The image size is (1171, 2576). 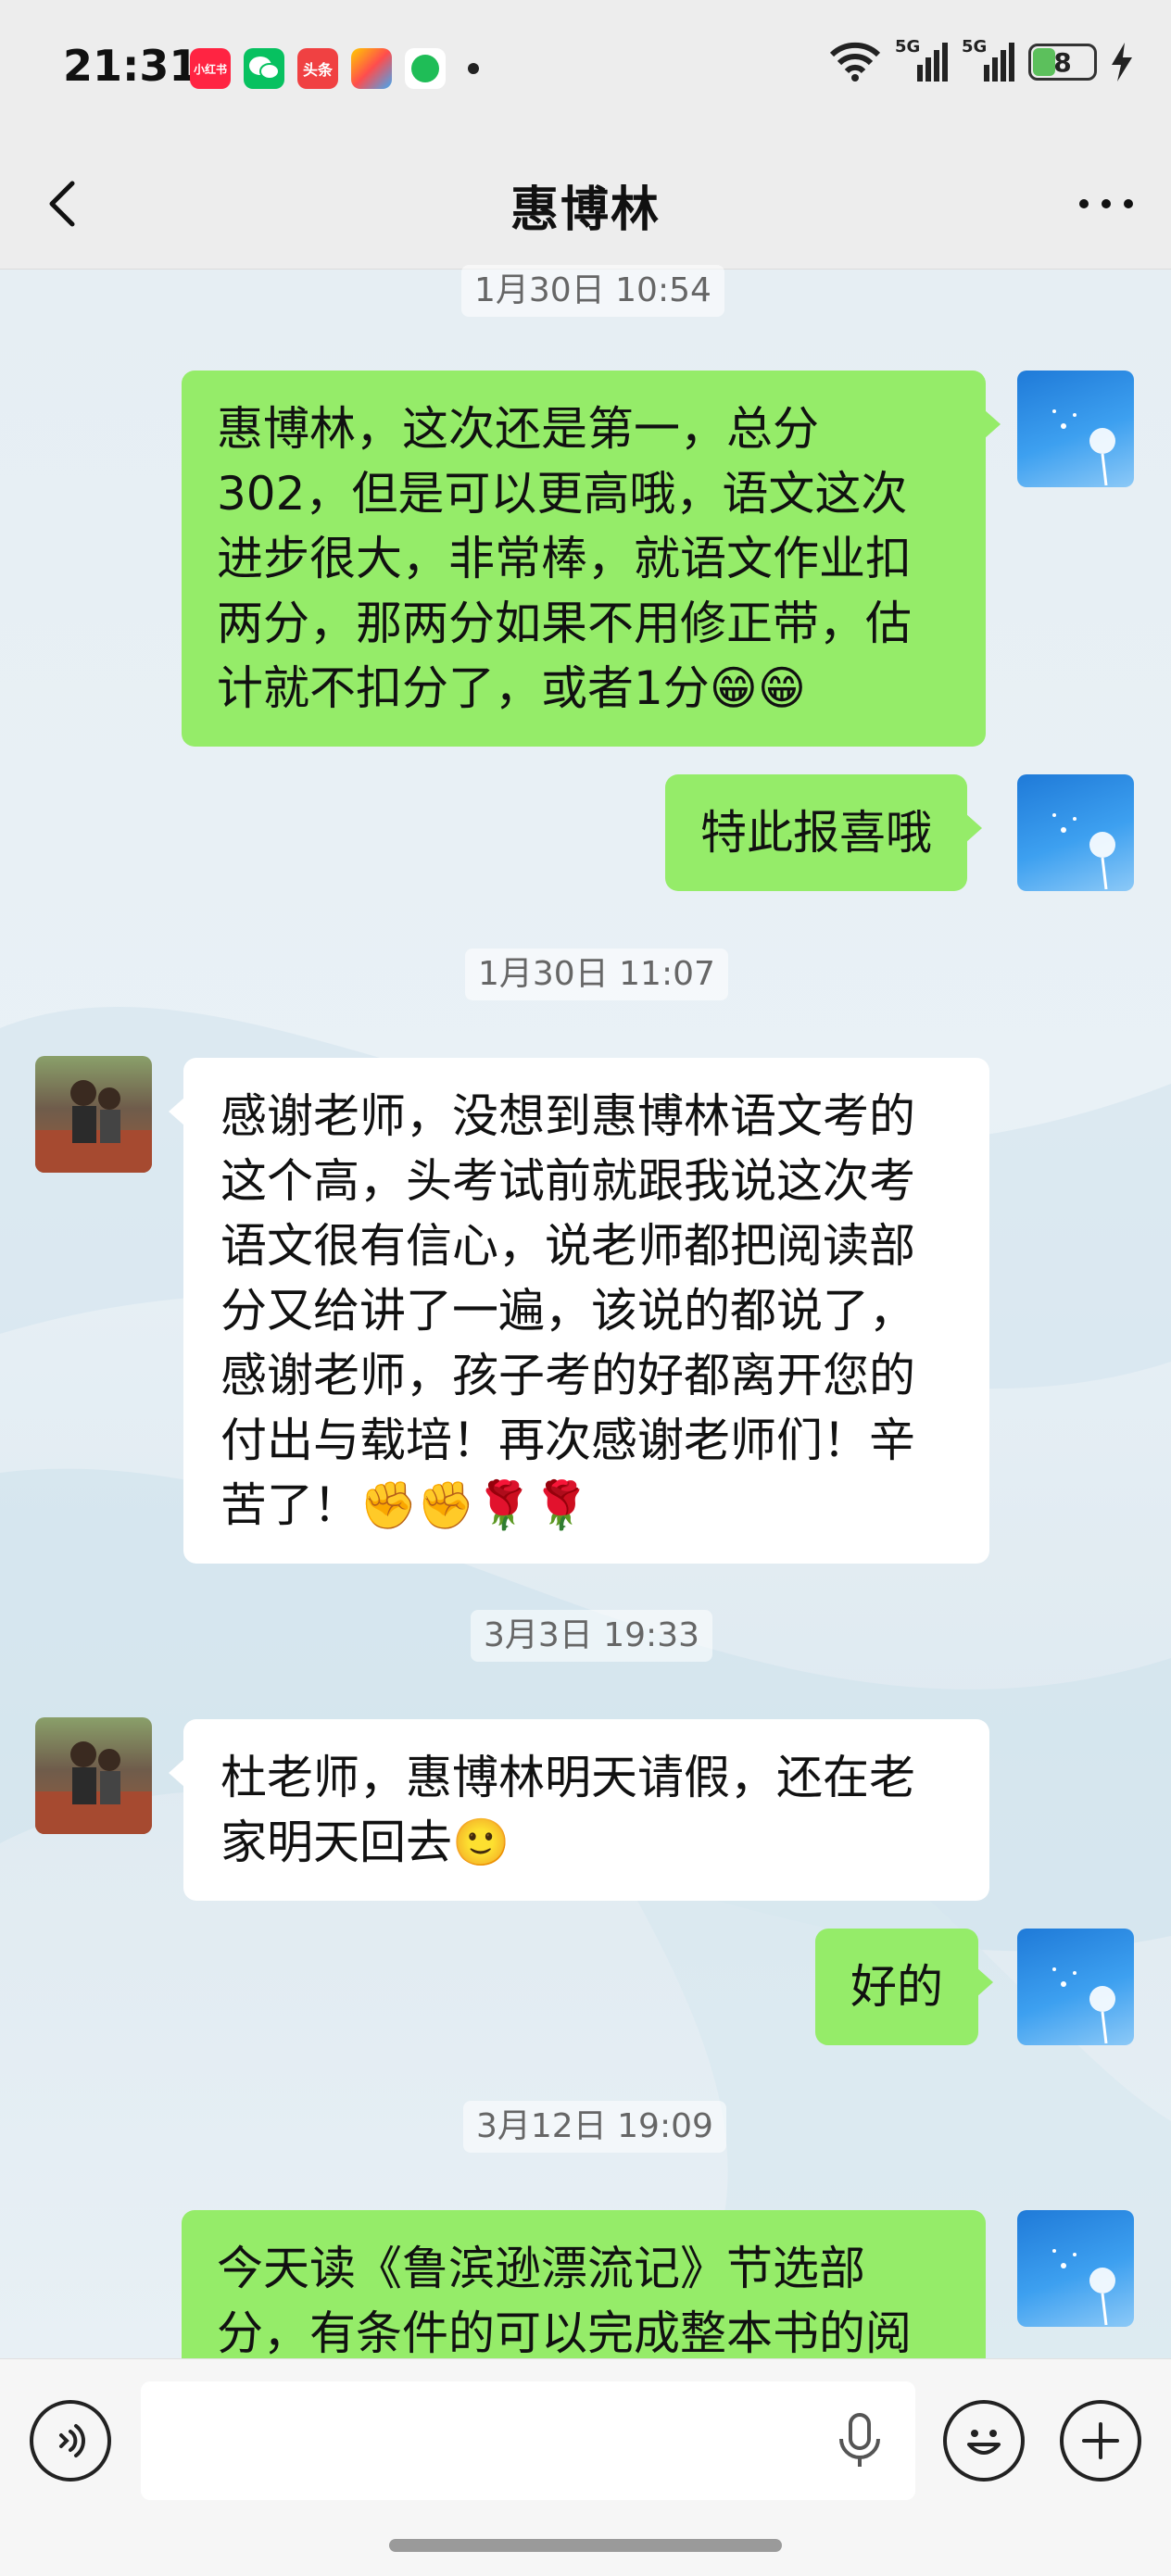 I want to click on status-bar: 21:31 小红书 头条 5G 5G 8, so click(x=585, y=69).